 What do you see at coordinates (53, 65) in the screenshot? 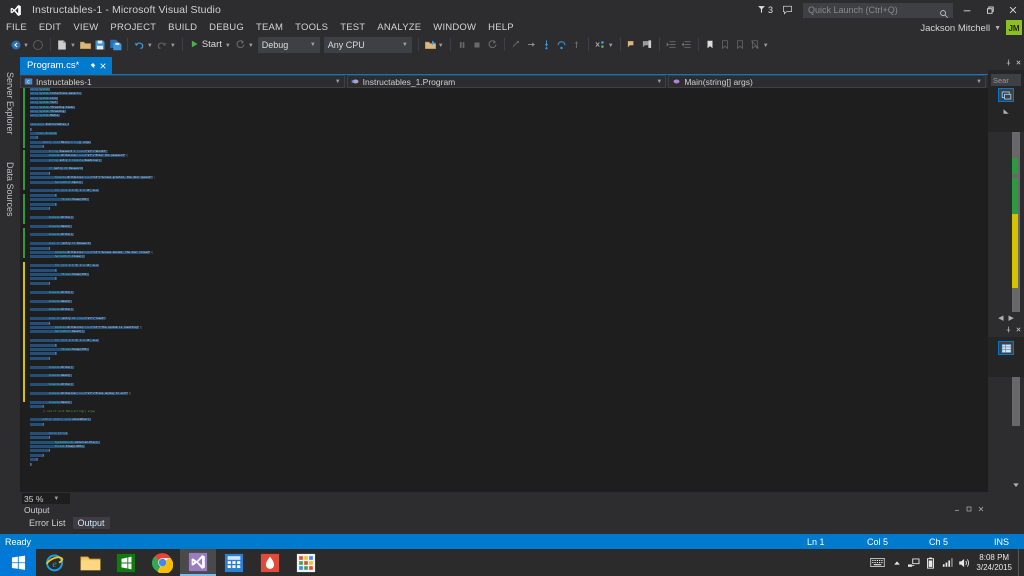
I see `tab-label: Program.cs*` at bounding box center [53, 65].